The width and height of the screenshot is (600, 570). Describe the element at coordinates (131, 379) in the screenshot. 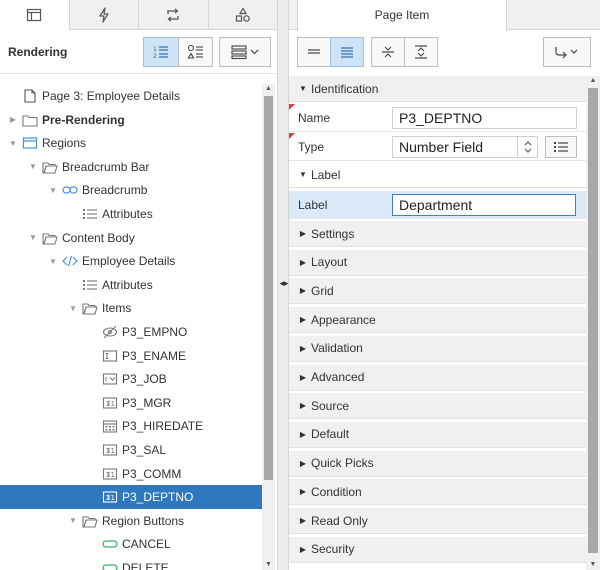

I see `tree-node: P3_JOB` at that location.